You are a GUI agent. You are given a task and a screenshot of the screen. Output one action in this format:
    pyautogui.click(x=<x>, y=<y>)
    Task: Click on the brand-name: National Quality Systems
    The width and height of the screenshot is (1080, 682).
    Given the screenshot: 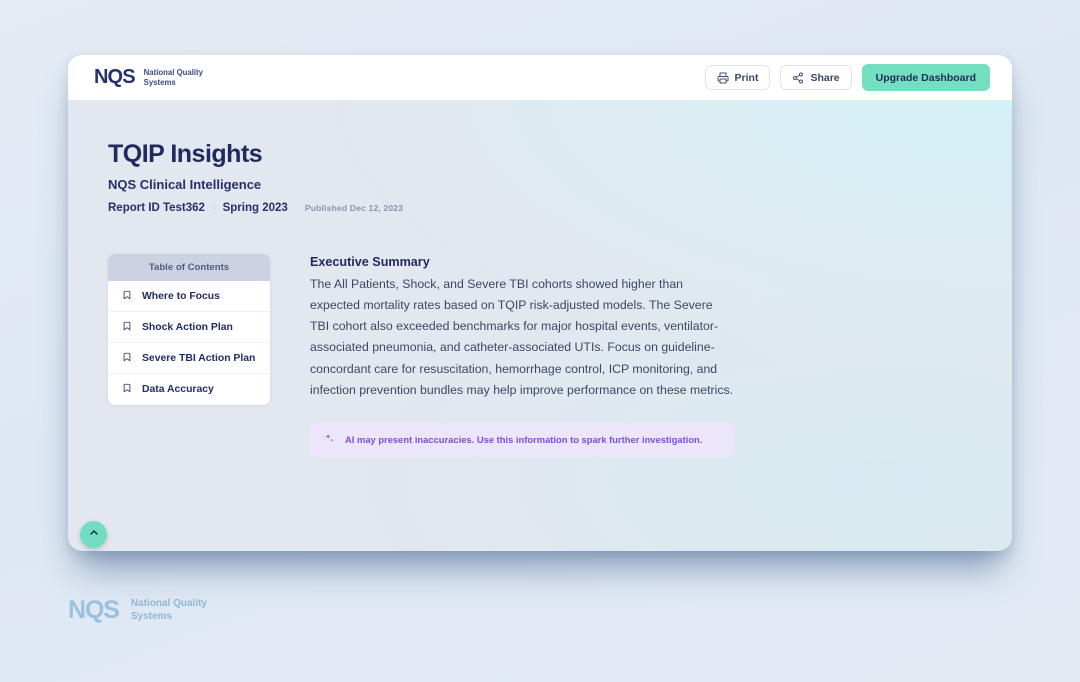 What is the action you would take?
    pyautogui.click(x=173, y=77)
    